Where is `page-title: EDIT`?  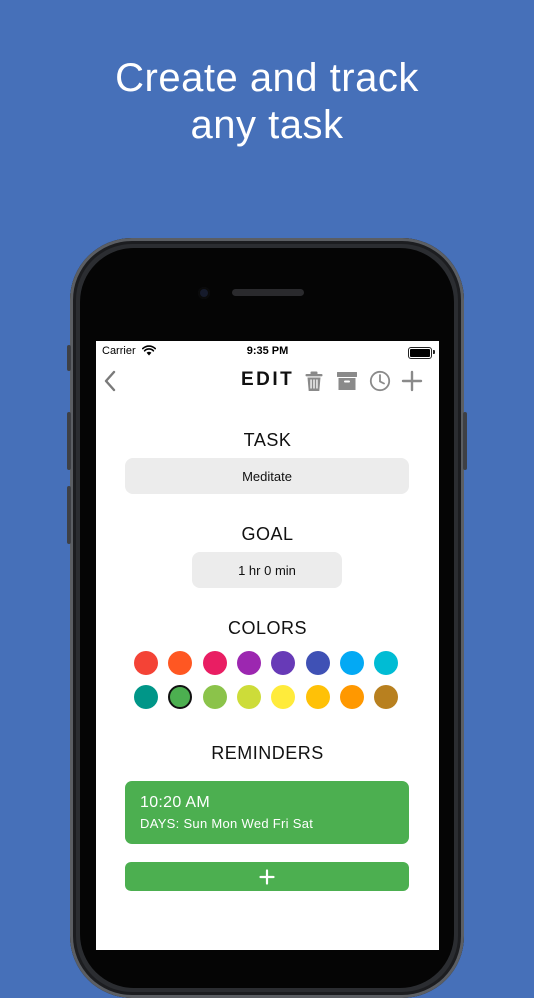
page-title: EDIT is located at coordinates (268, 379).